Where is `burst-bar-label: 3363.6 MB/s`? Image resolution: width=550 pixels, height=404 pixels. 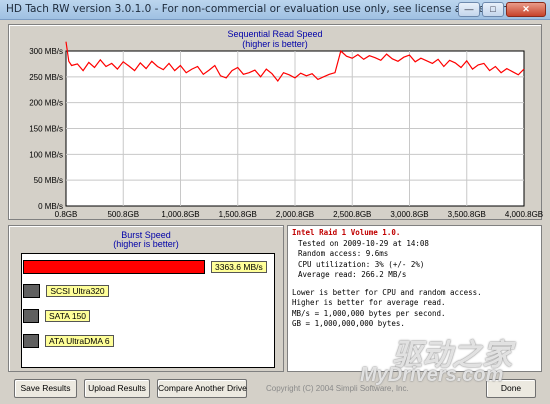 burst-bar-label: 3363.6 MB/s is located at coordinates (239, 267).